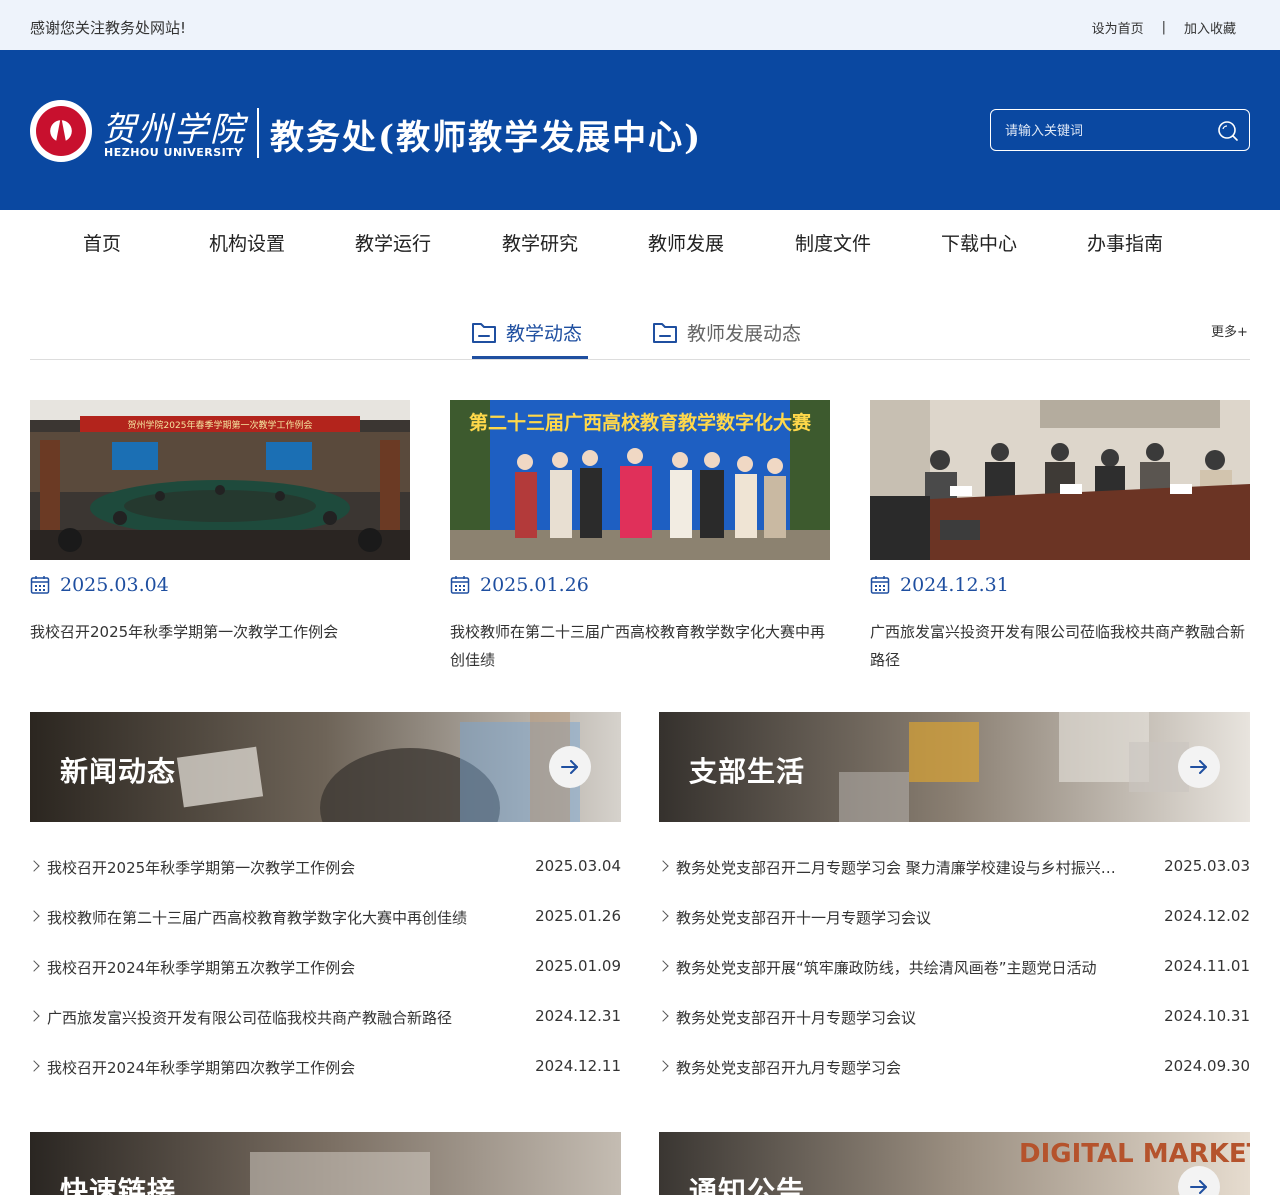 This screenshot has height=1195, width=1280. What do you see at coordinates (954, 585) in the screenshot?
I see `card-date-text: 2024.12.31` at bounding box center [954, 585].